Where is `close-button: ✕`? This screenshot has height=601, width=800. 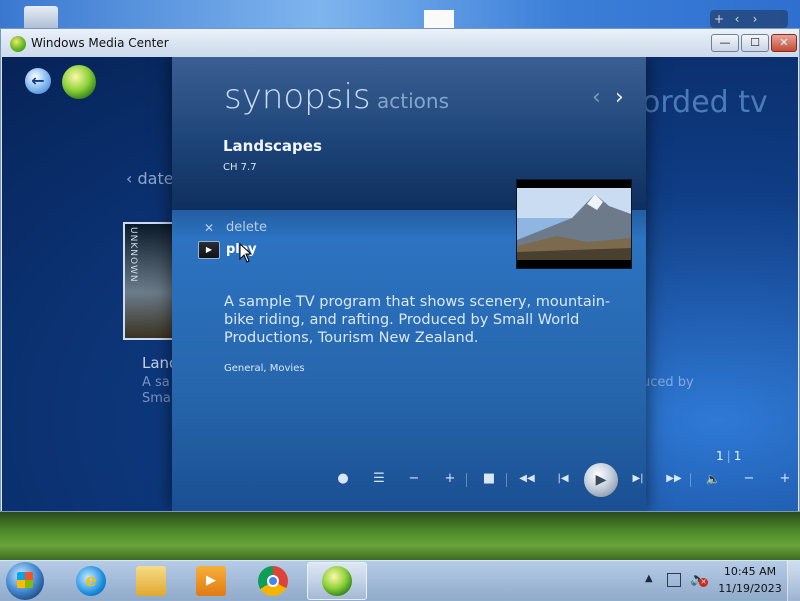
close-button: ✕ is located at coordinates (784, 43).